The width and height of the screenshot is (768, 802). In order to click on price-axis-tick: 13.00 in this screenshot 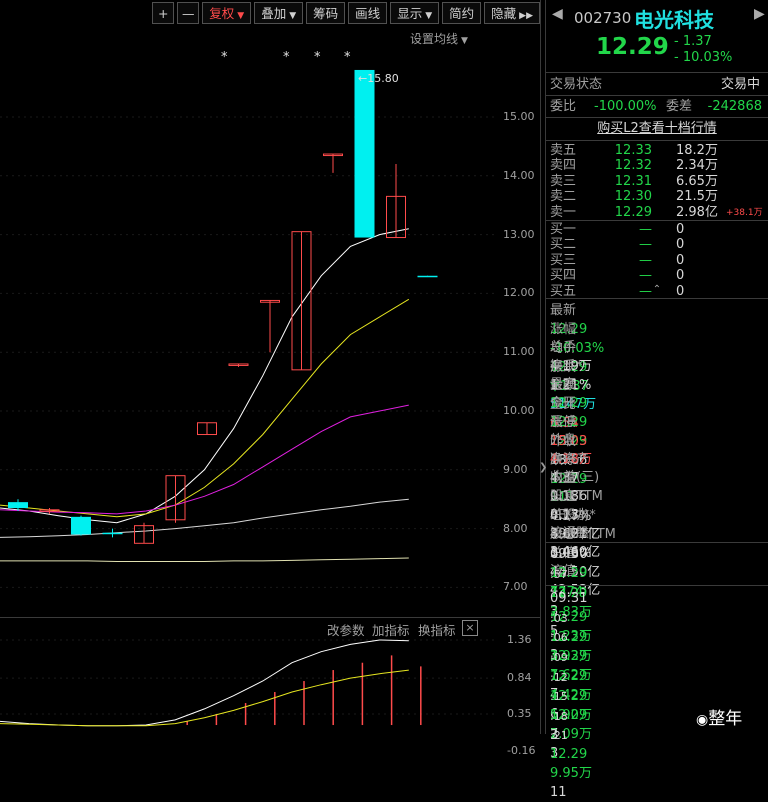, I will do `click(519, 234)`.